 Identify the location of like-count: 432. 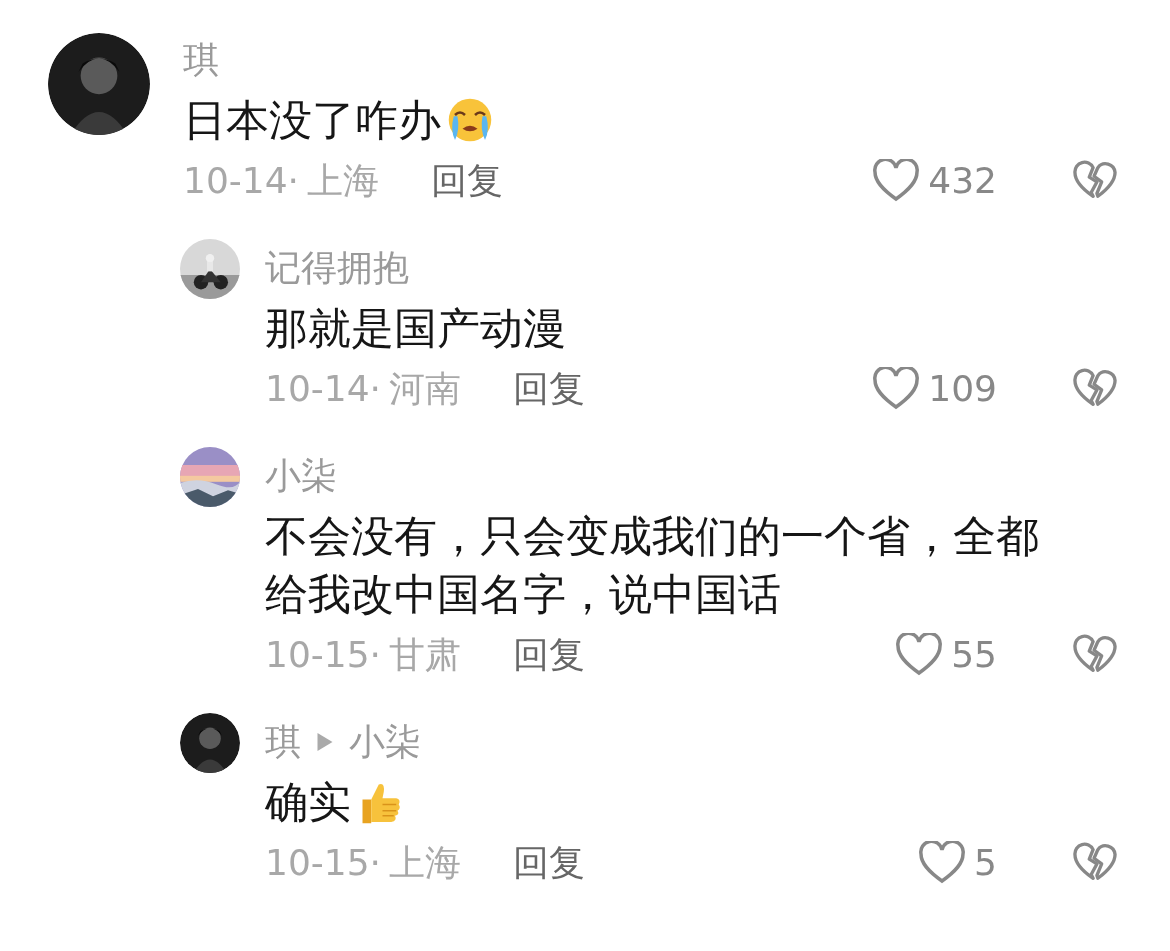
(962, 181).